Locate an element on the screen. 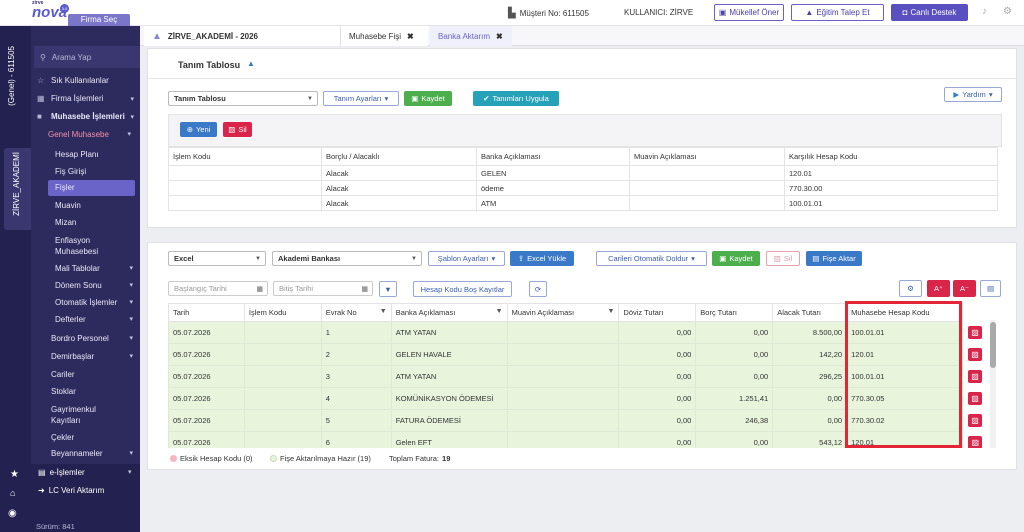 The image size is (1024, 532). column-muhasebe-hesap-kodu: Muhasebe Hesap Kodu is located at coordinates (904, 312).